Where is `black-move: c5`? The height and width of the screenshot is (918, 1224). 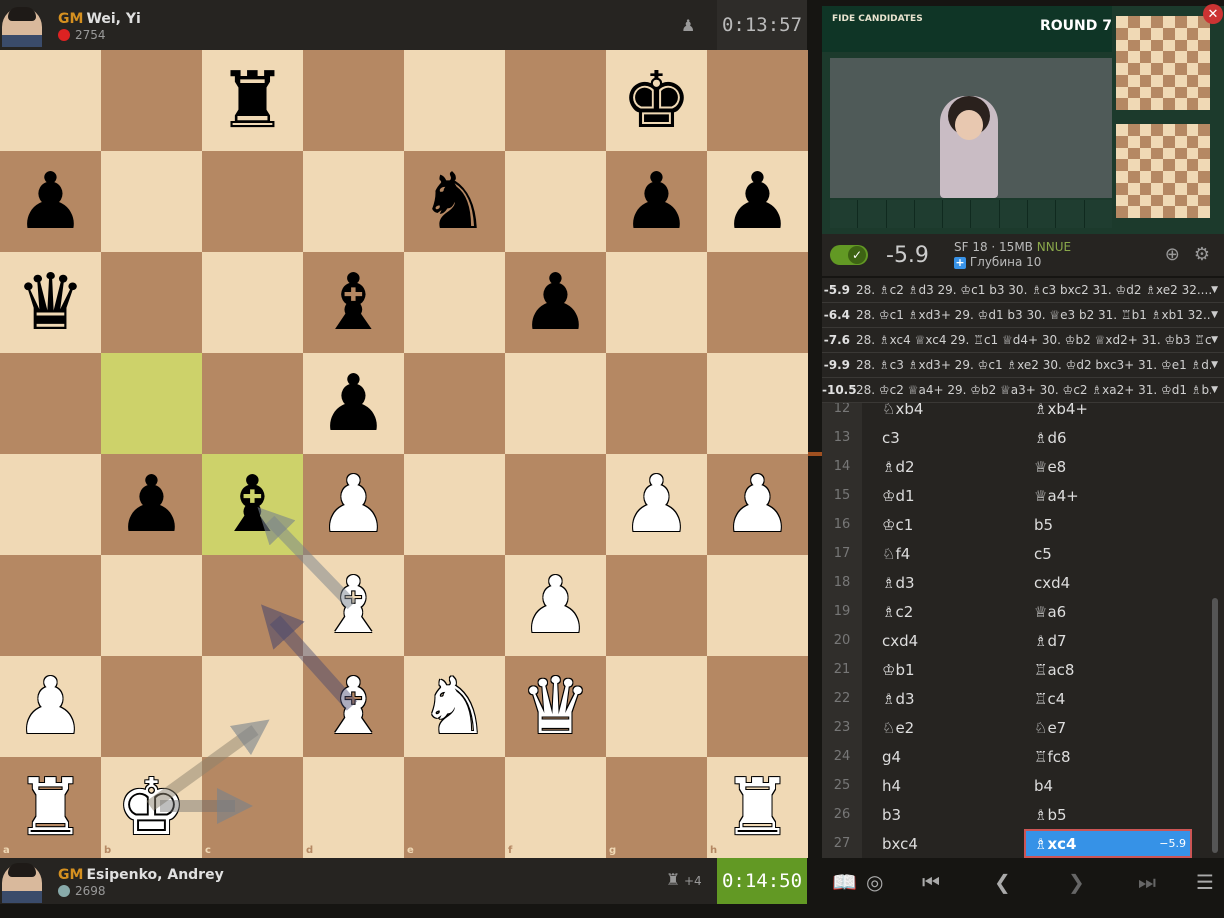
black-move: c5 is located at coordinates (1108, 553).